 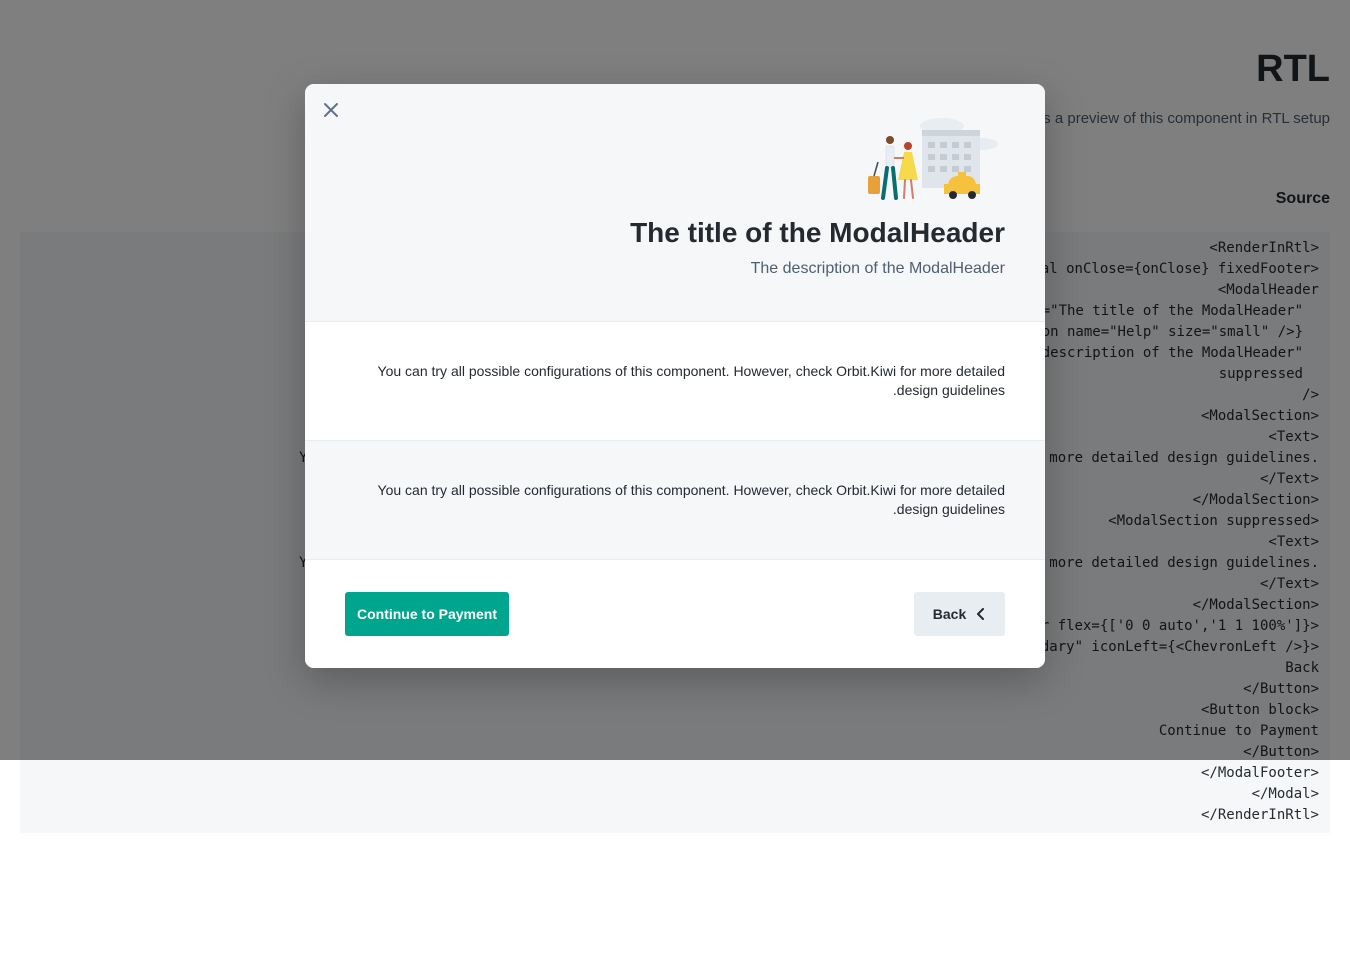 I want to click on close-icon, so click(x=331, y=110).